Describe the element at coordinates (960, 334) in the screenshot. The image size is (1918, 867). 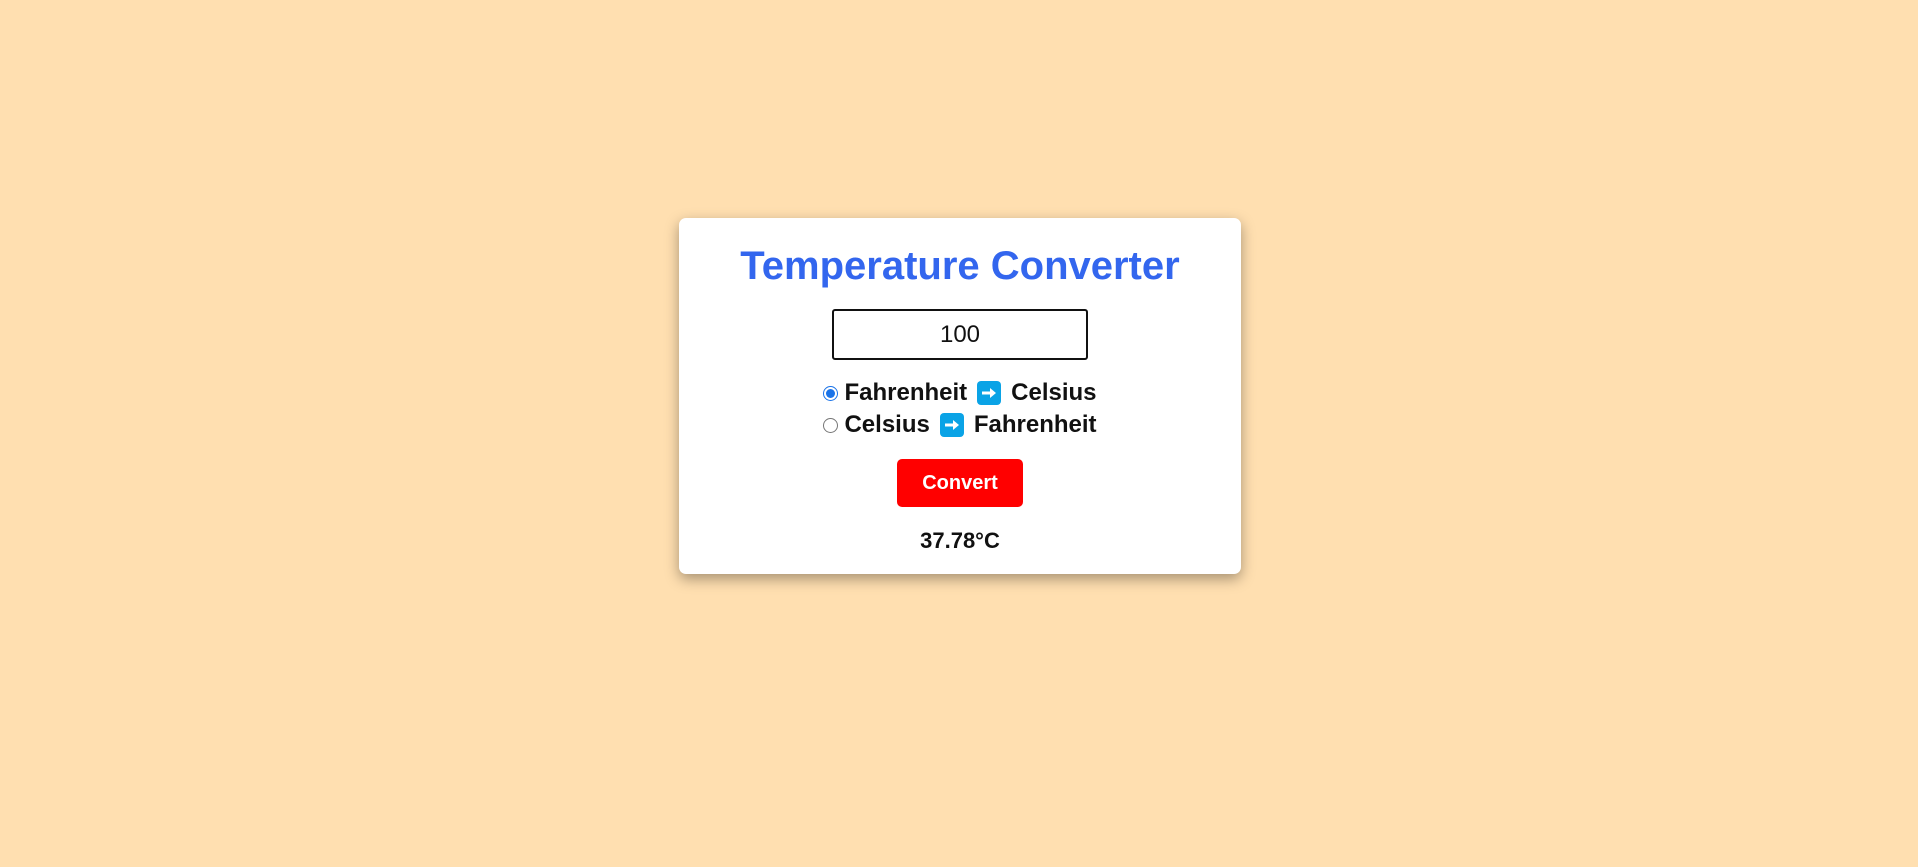
I see `temperature-input` at that location.